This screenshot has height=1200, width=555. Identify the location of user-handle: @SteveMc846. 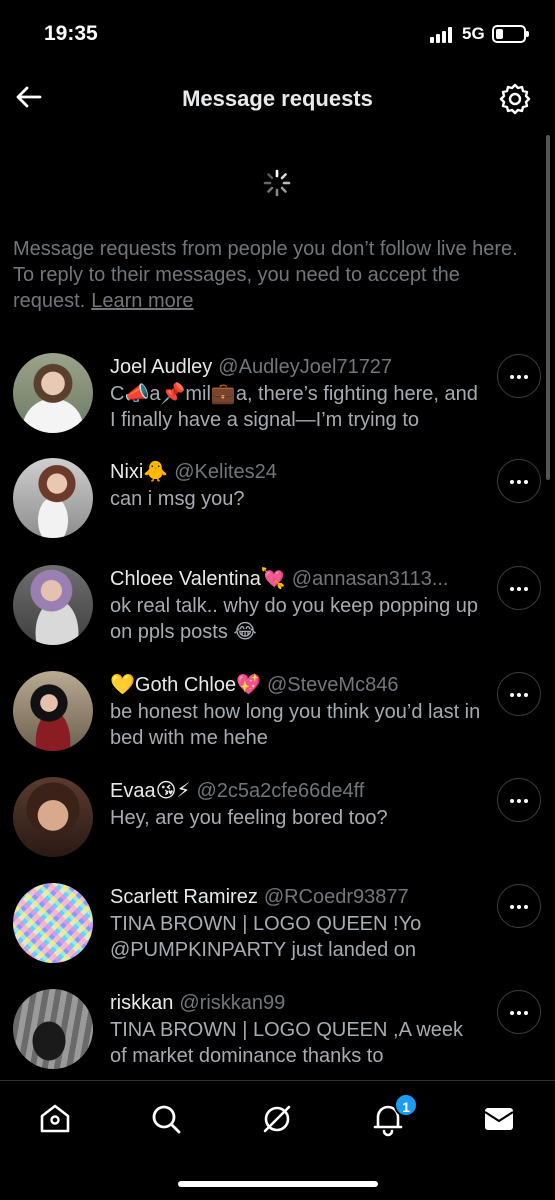
(332, 685).